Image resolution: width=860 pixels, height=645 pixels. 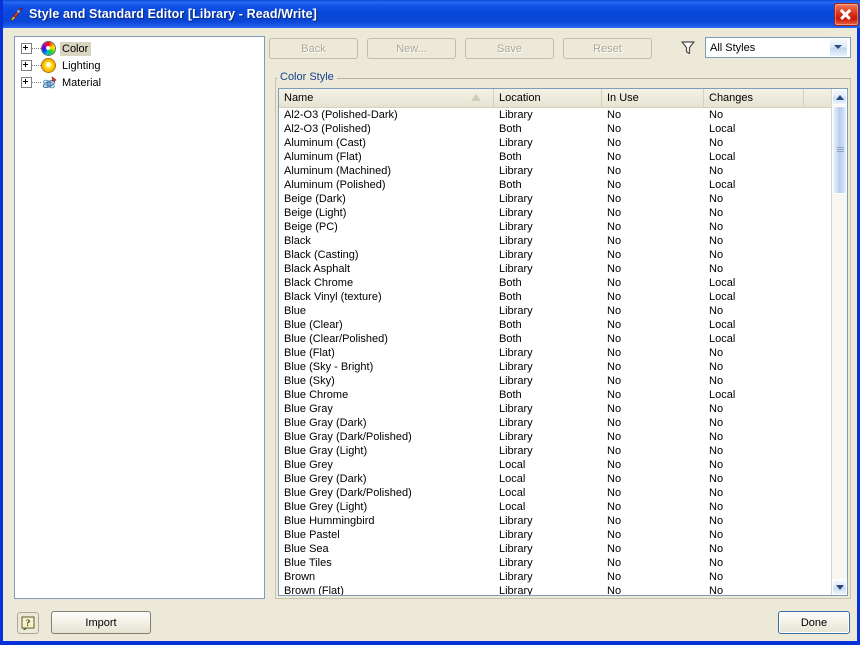 I want to click on column-header-name: Name, so click(x=386, y=98).